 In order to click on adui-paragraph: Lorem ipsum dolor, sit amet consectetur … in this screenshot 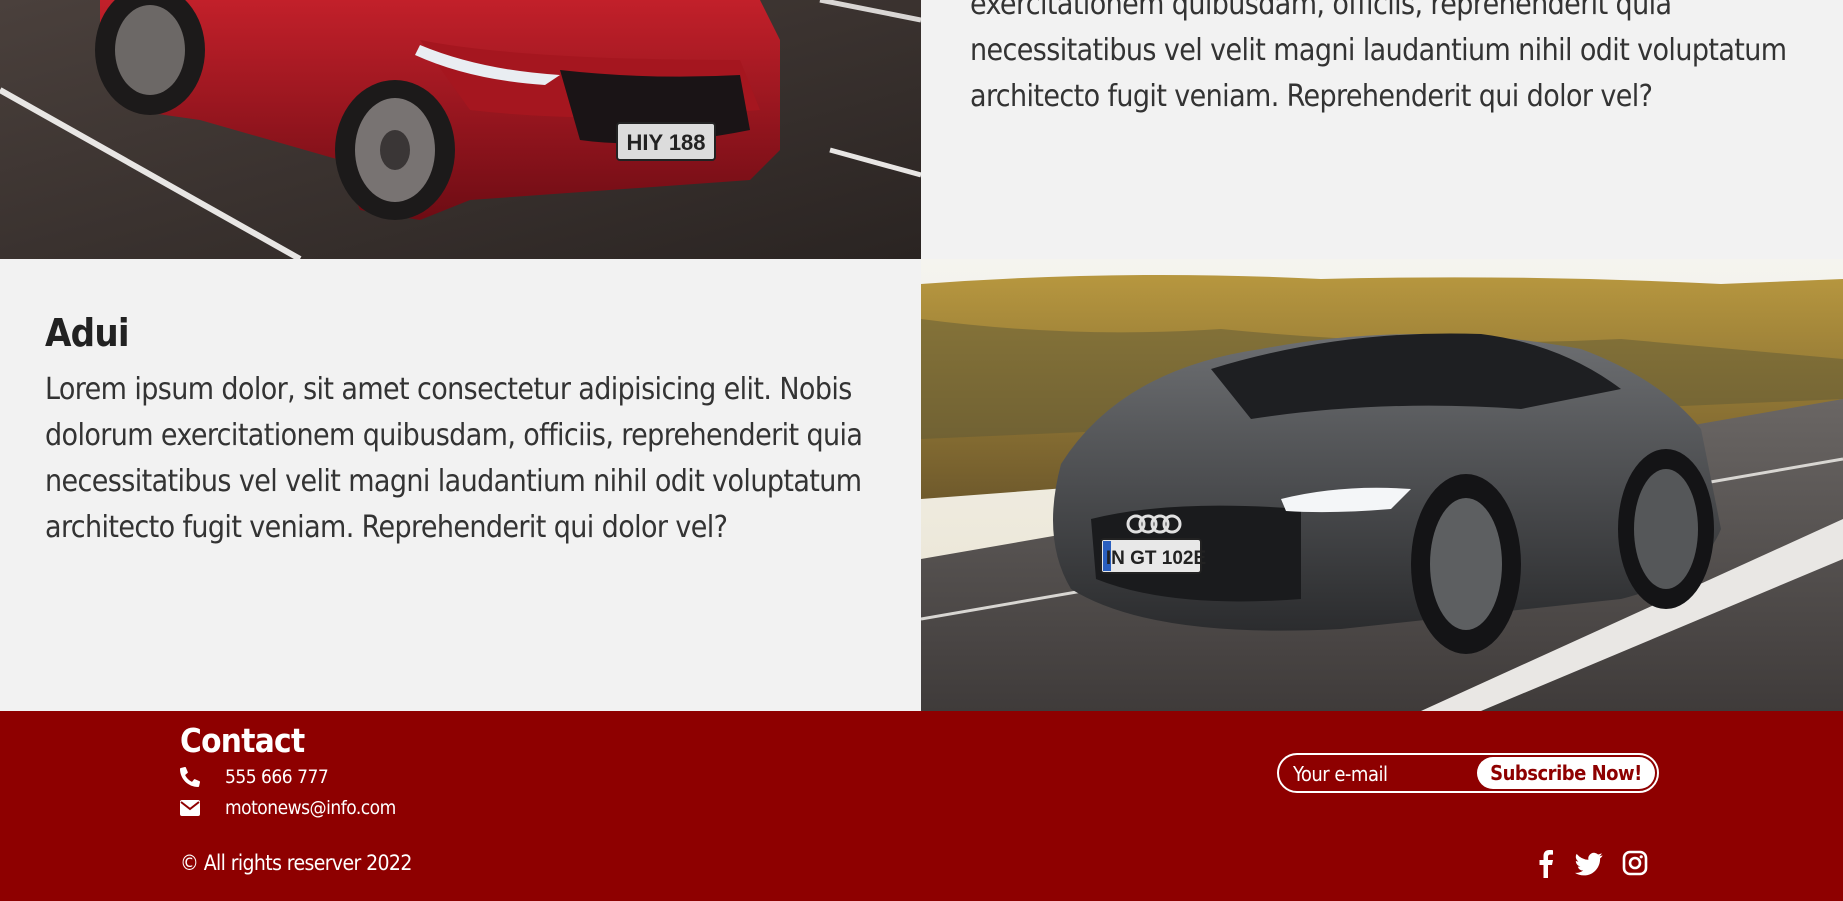, I will do `click(454, 458)`.